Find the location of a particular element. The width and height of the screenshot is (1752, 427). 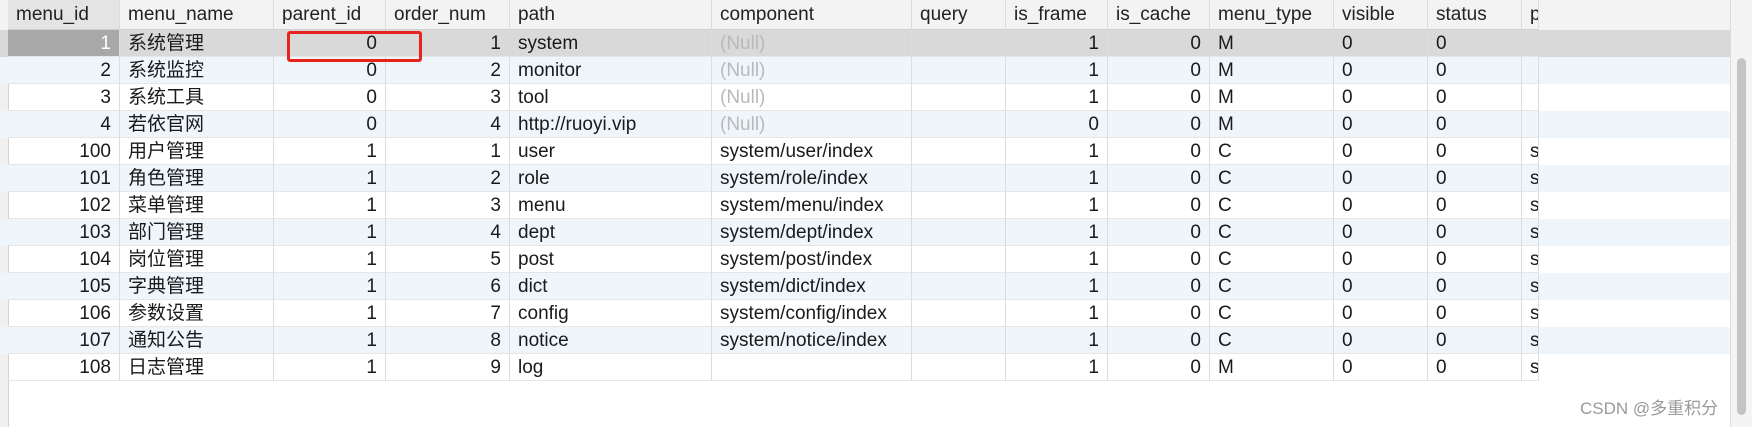

table-row: 1 系统管理 0 1 system (Null) 1 0 M 0 0 is located at coordinates (865, 43).